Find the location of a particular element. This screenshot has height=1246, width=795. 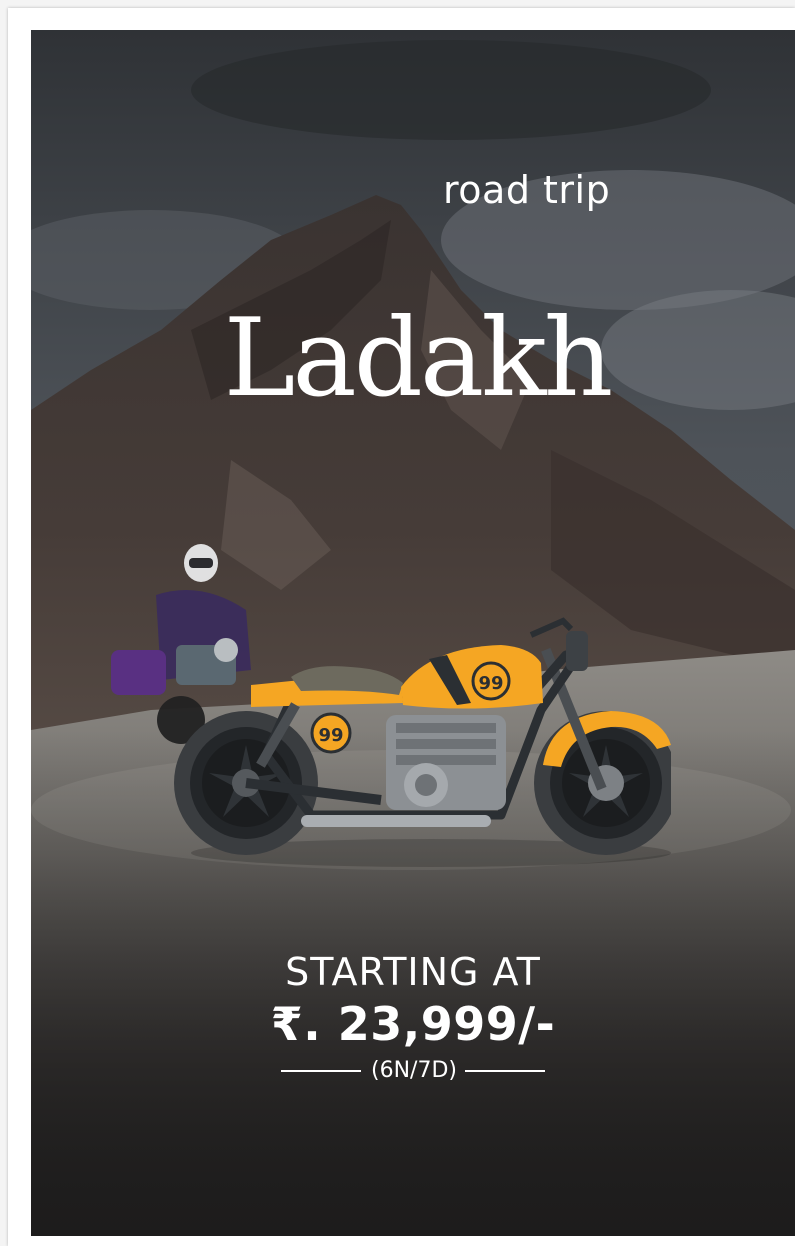

side-number-plate: 99 is located at coordinates (330, 735).